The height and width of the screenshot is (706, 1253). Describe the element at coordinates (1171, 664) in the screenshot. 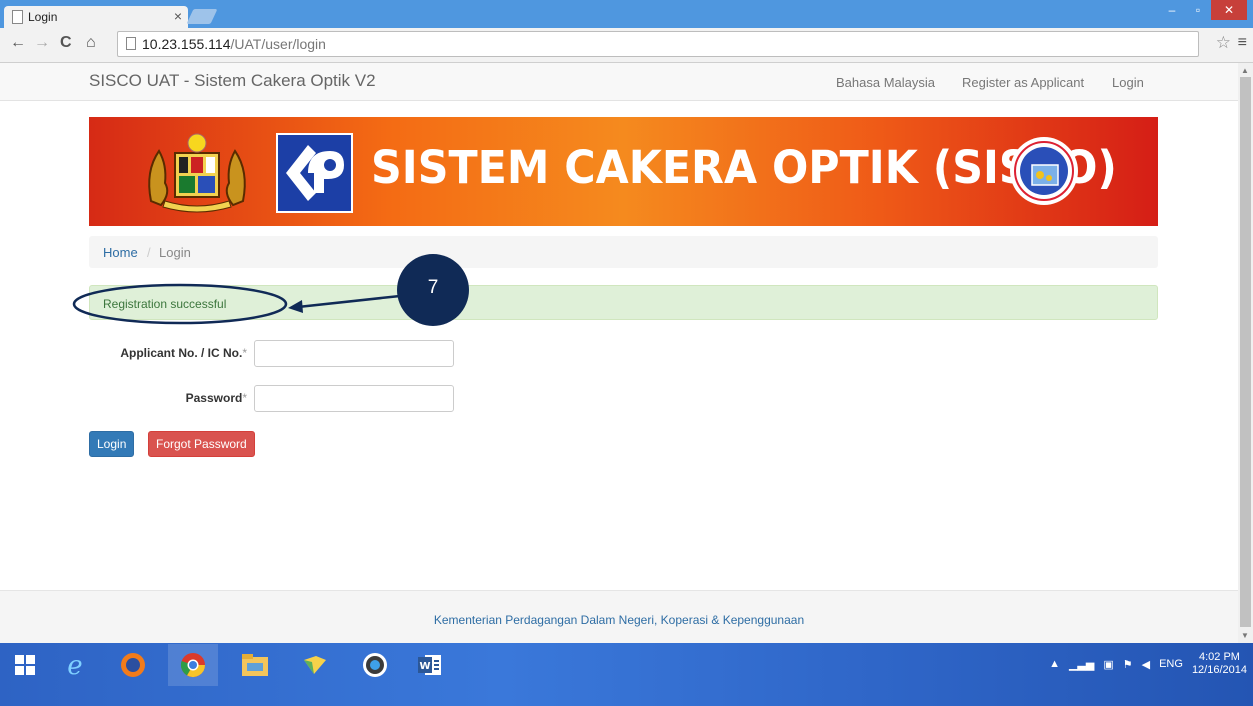

I see `language-indicator: ENG` at that location.